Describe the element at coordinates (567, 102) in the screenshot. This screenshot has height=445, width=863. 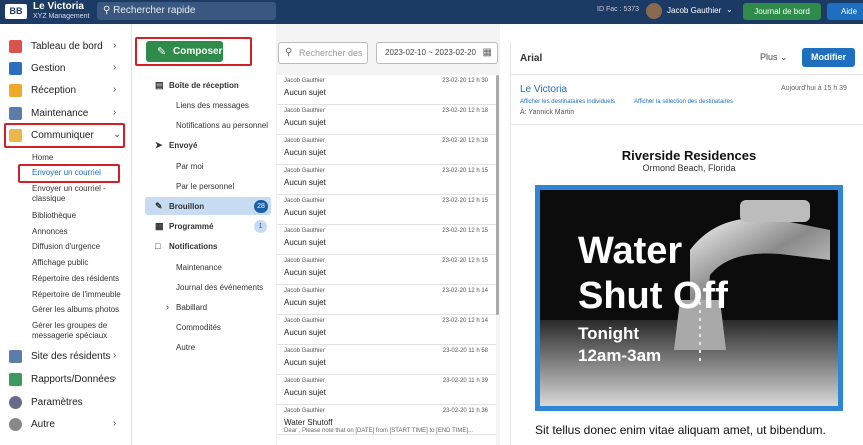
I see `show-individual-recipients-link: Afficher les destinataires individuels` at that location.